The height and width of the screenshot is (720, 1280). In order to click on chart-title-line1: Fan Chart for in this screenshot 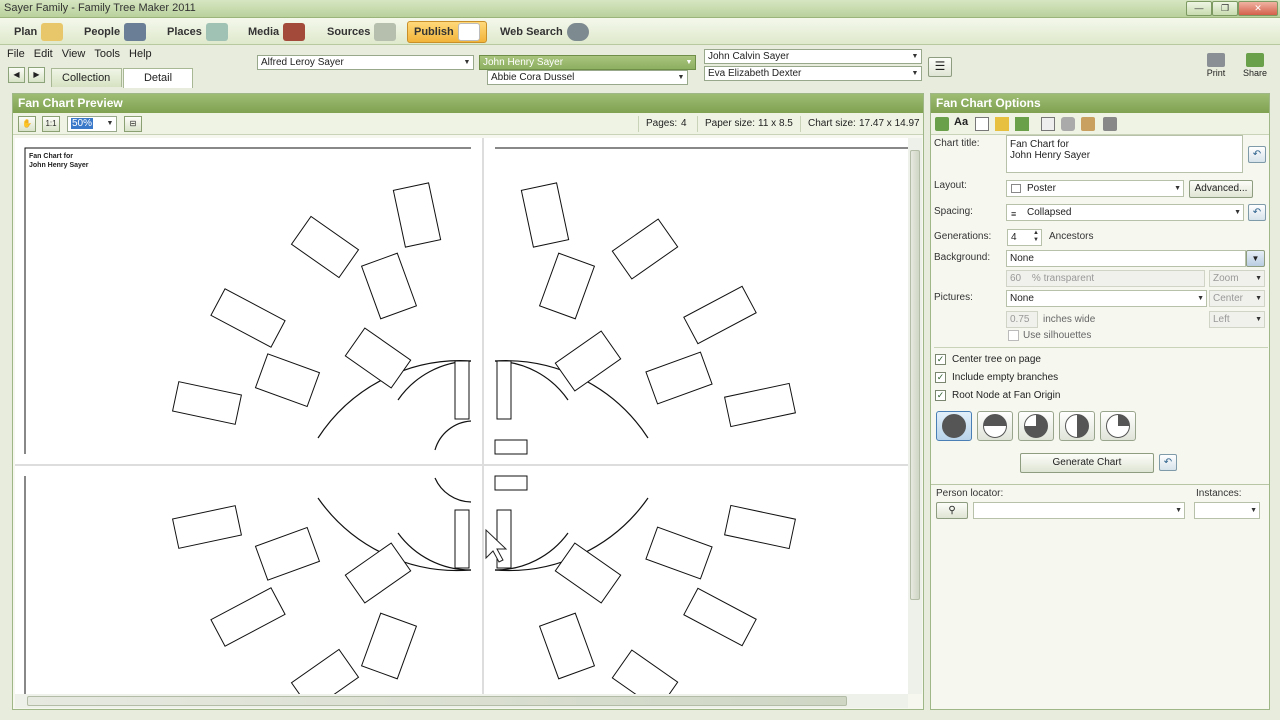, I will do `click(51, 156)`.